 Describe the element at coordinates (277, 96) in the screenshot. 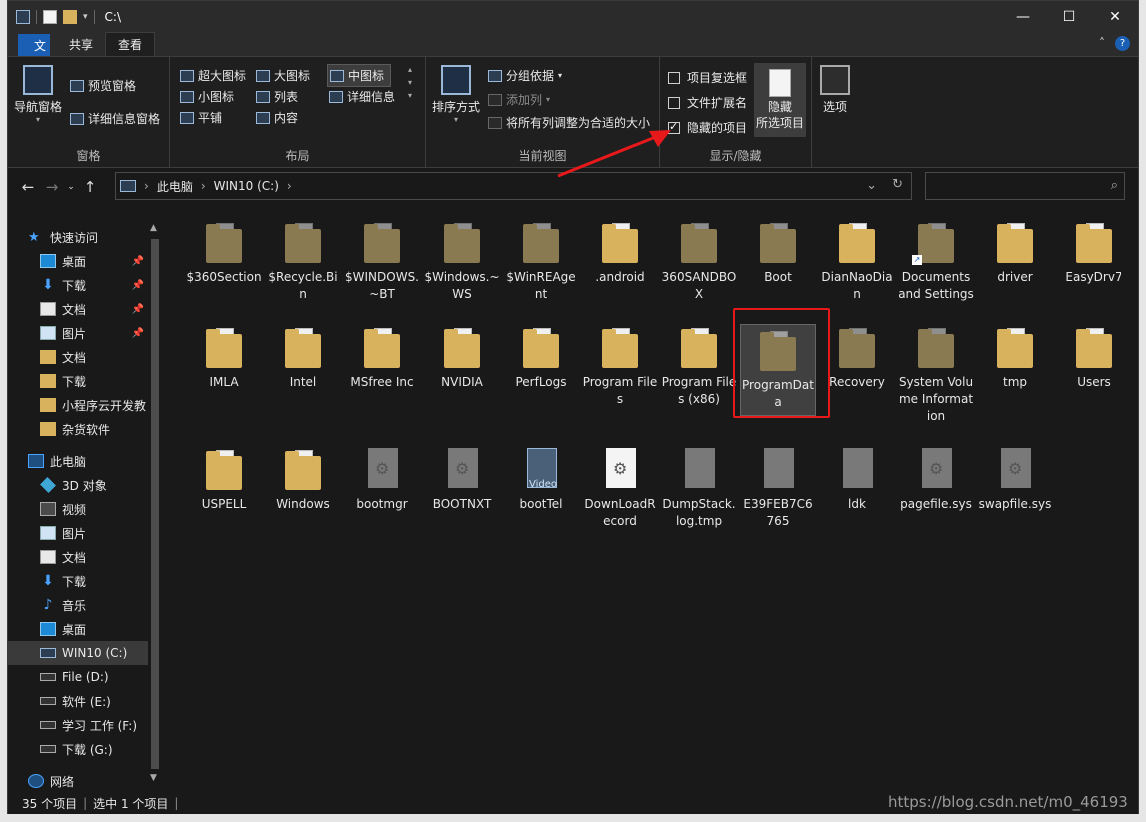

I see `layout-list: 列表` at that location.